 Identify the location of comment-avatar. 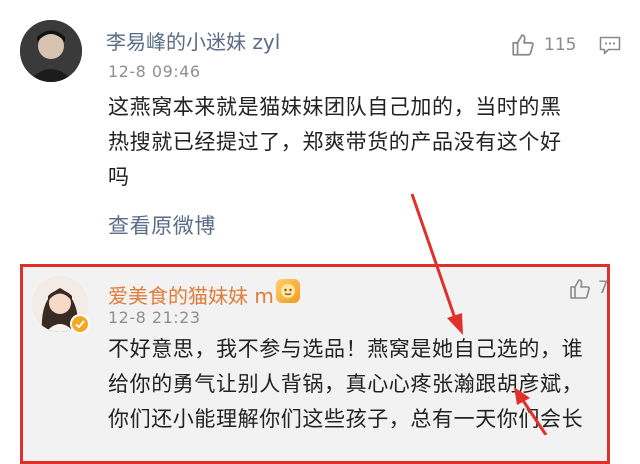
(51, 51).